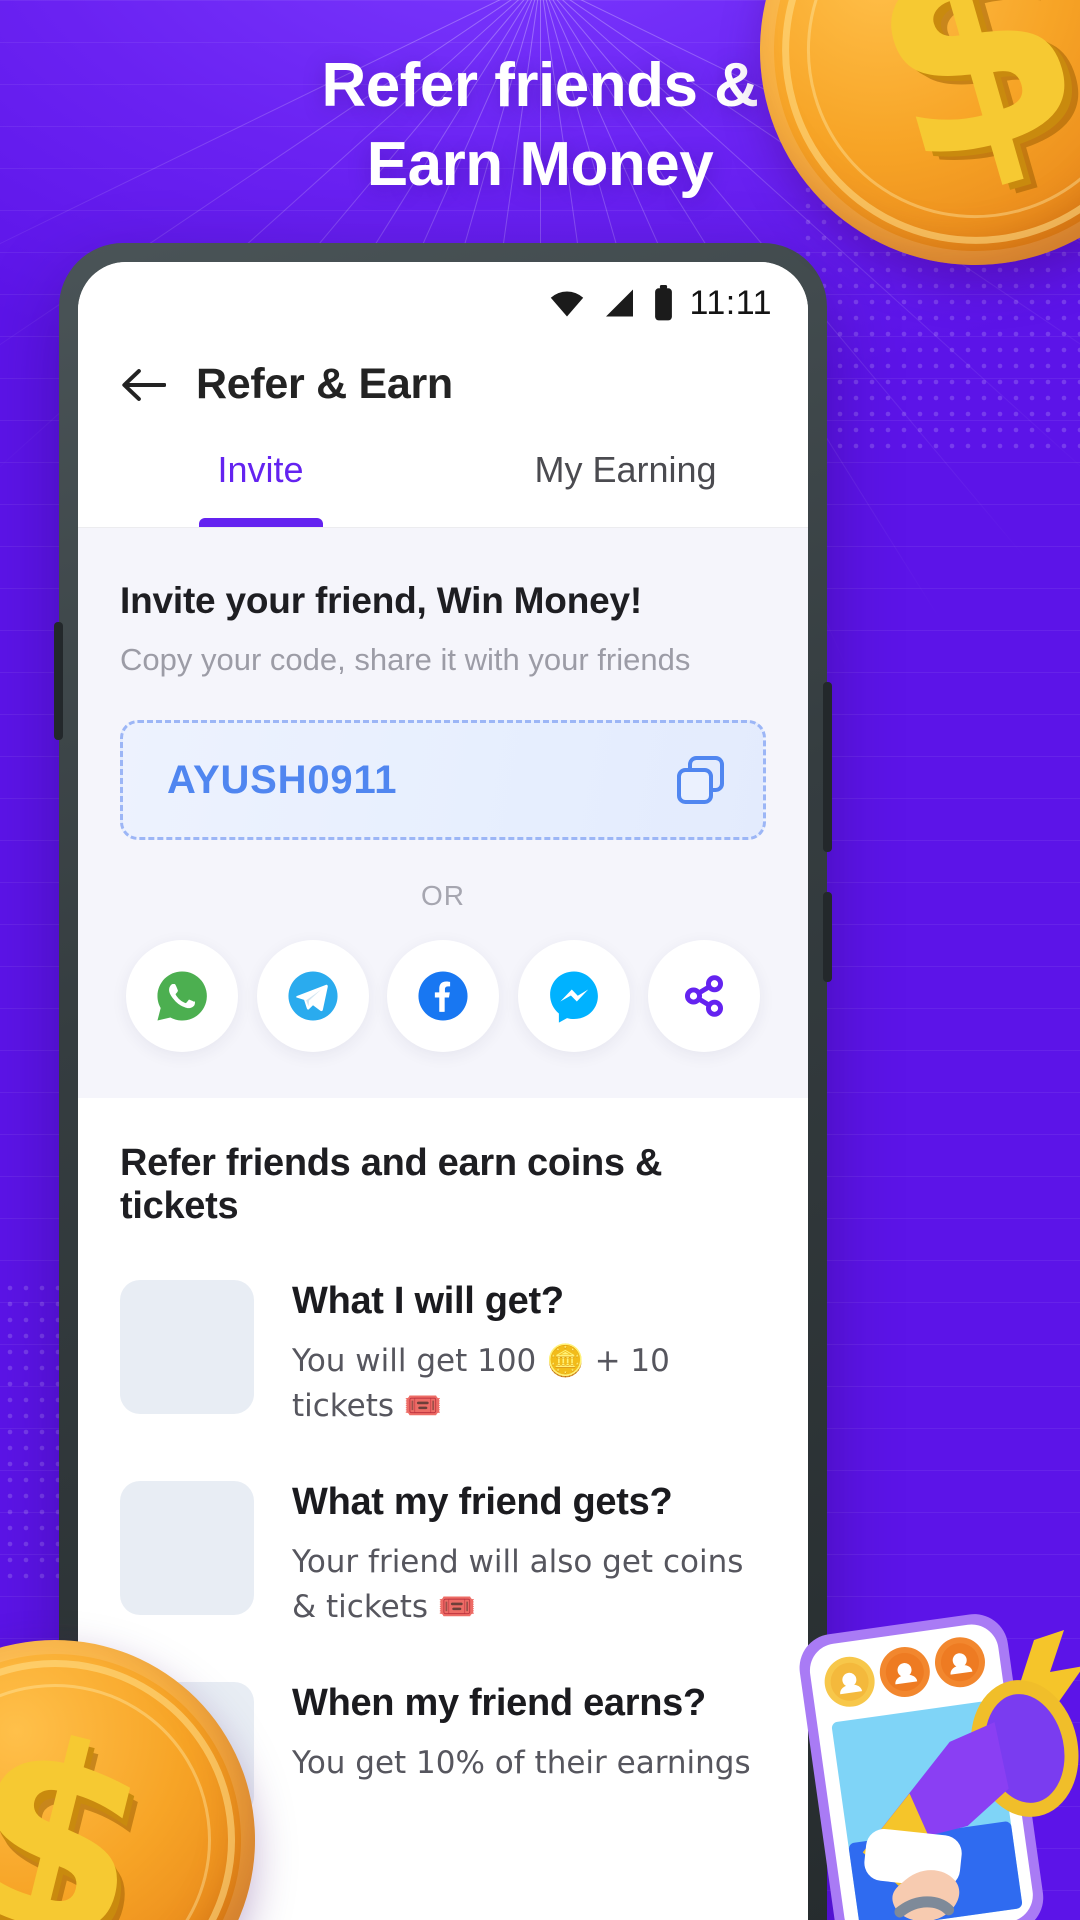 This screenshot has width=1080, height=1920. What do you see at coordinates (481, 1383) in the screenshot?
I see `benefit-description: You will get 100 🪙 + 10 tickets 🎟️` at bounding box center [481, 1383].